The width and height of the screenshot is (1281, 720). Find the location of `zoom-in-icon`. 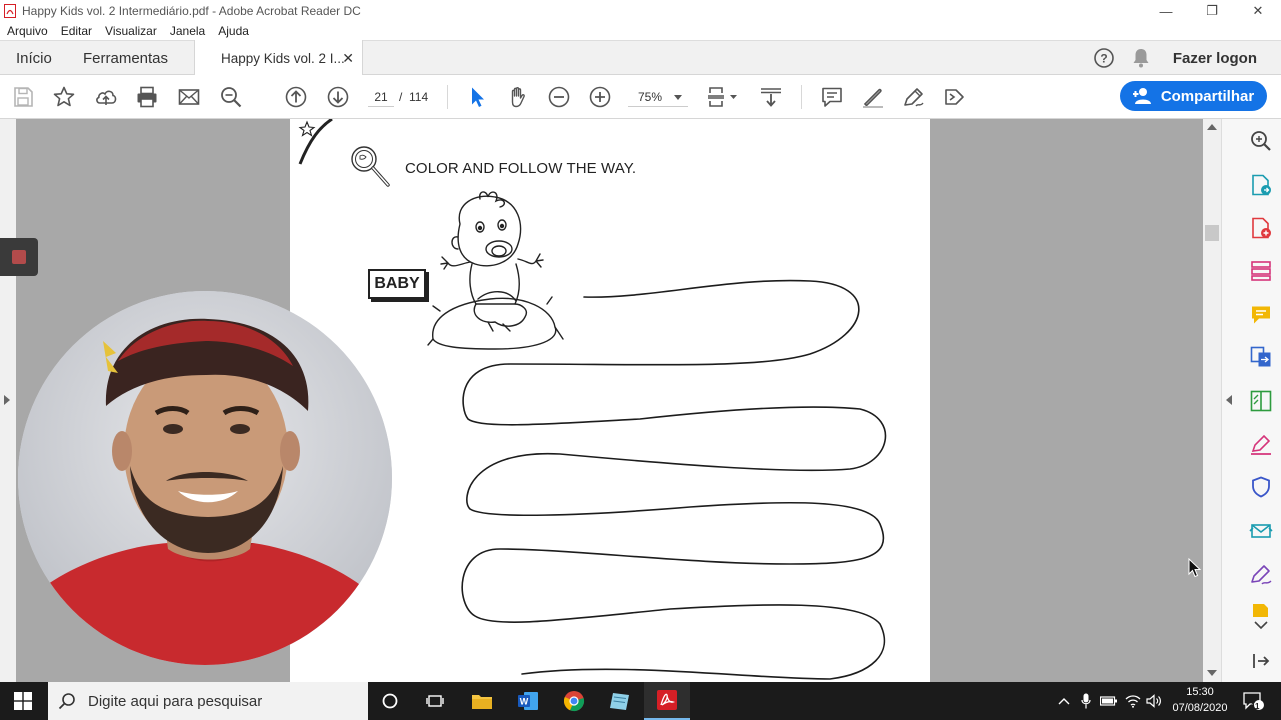

zoom-in-icon is located at coordinates (600, 97).